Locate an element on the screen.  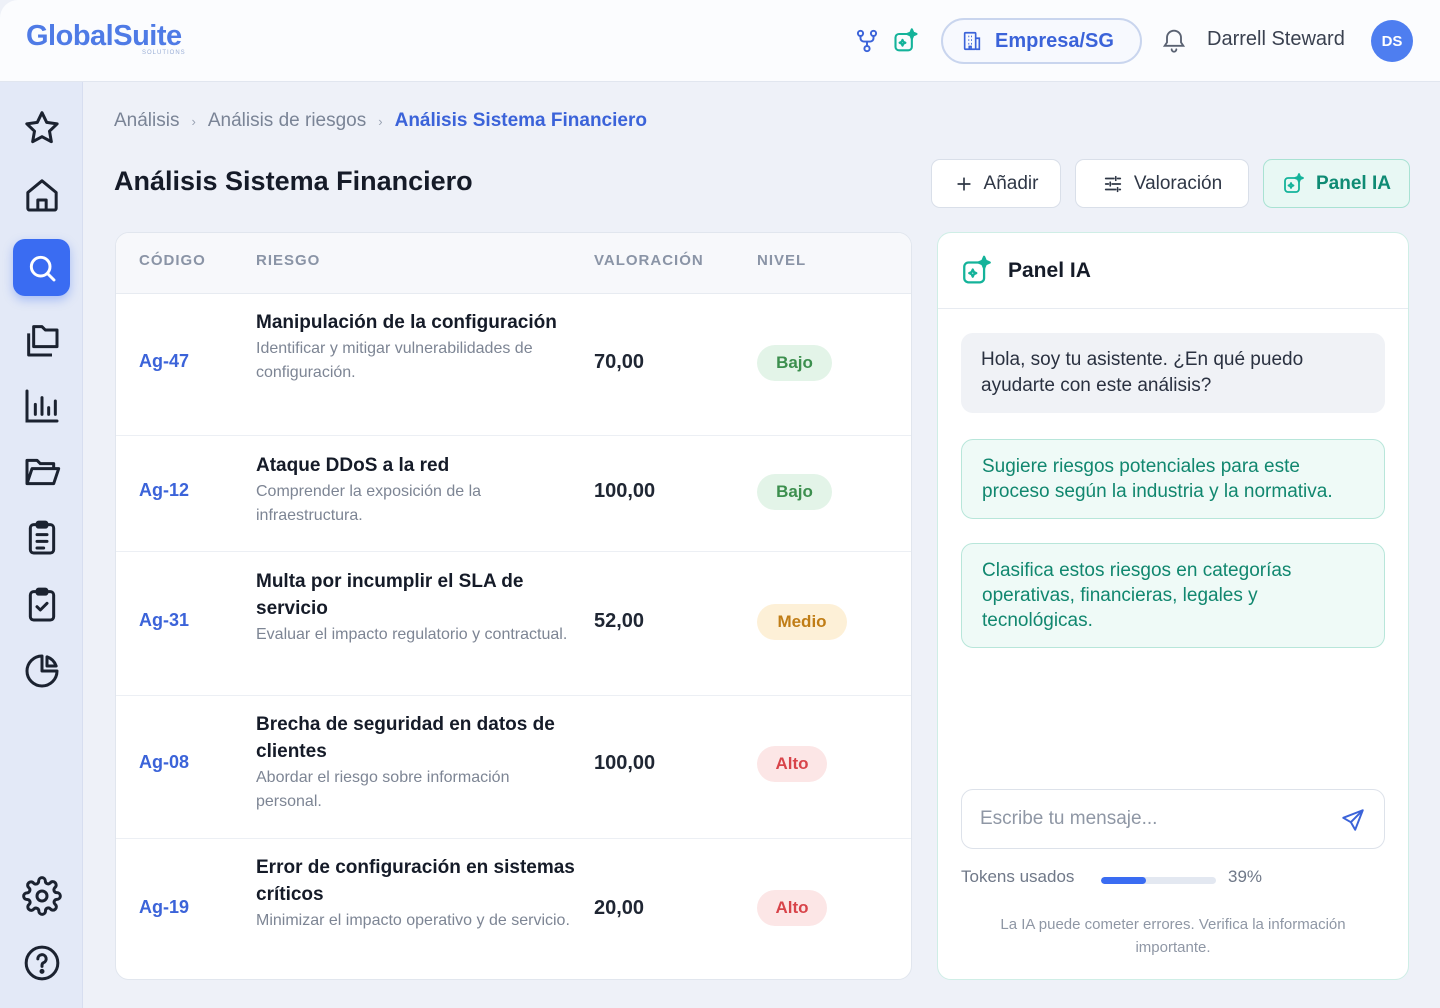
breadcrumb-item-current: Análisis Sistema Financiero is located at coordinates (520, 120).